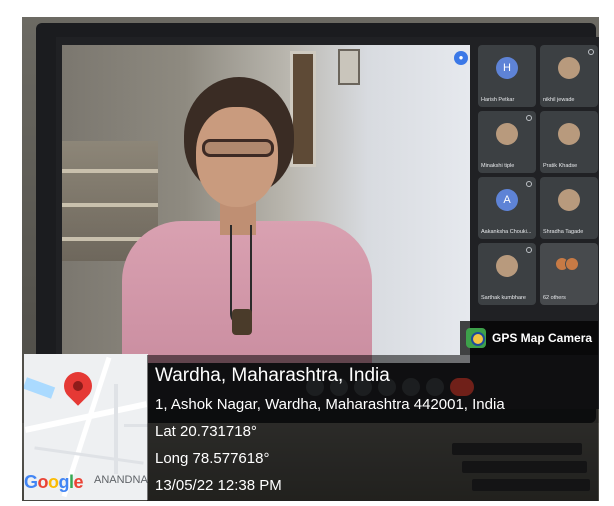  What do you see at coordinates (54, 482) in the screenshot?
I see `google-logo: Google` at bounding box center [54, 482].